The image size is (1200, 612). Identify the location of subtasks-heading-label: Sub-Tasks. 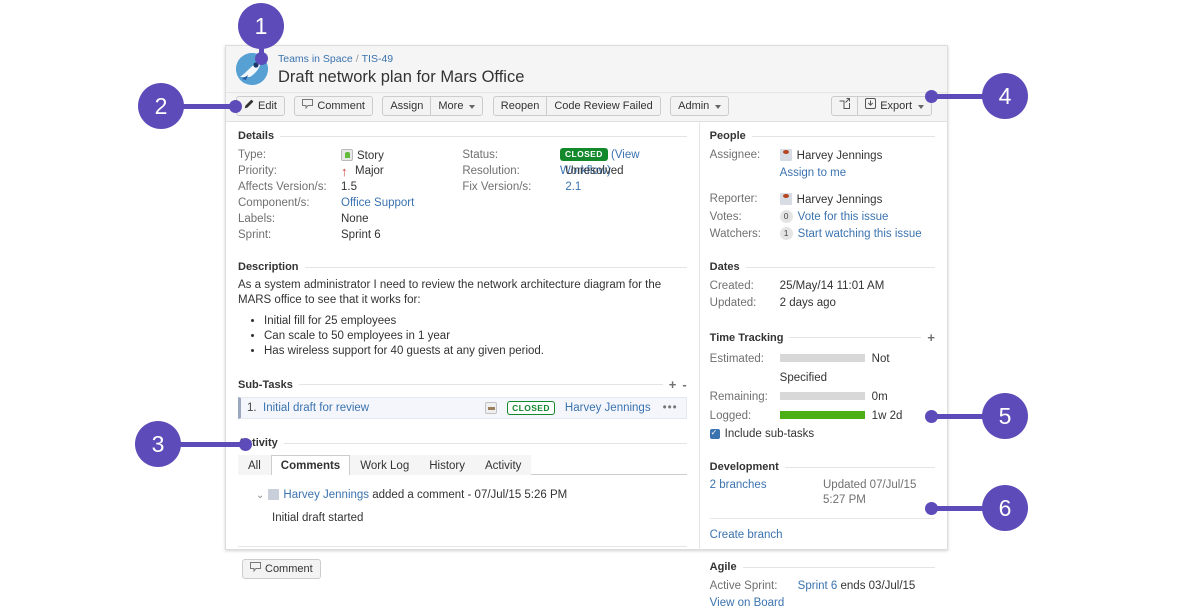
(265, 384).